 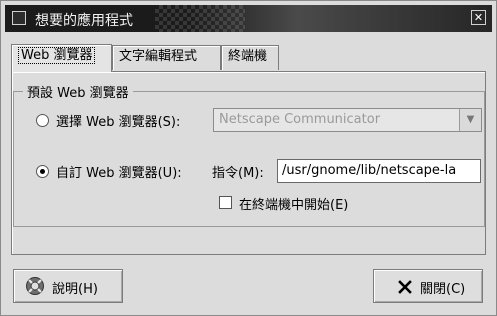 I want to click on help-button-label: 說明(H), so click(x=75, y=289).